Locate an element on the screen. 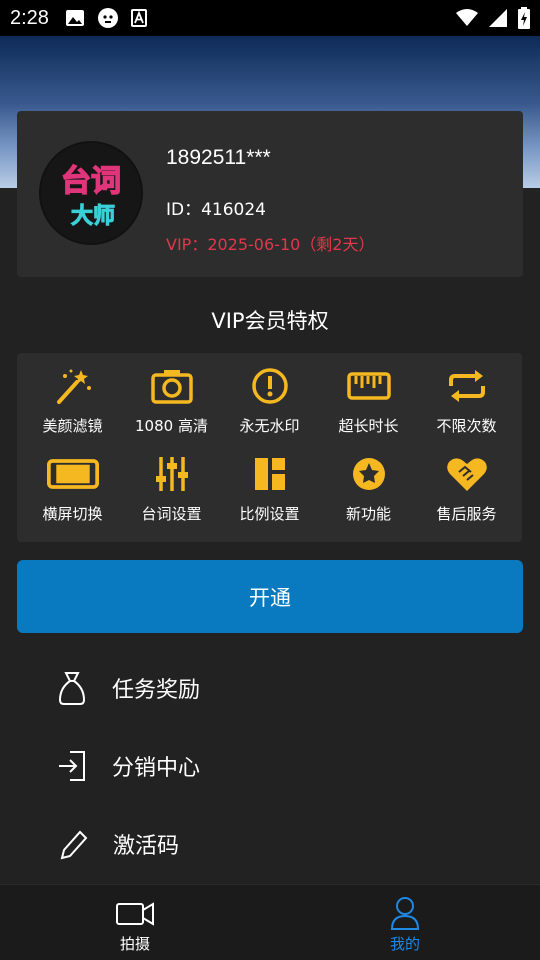 The width and height of the screenshot is (540, 960). menu-item-distribution-center: 分销中心 is located at coordinates (270, 766).